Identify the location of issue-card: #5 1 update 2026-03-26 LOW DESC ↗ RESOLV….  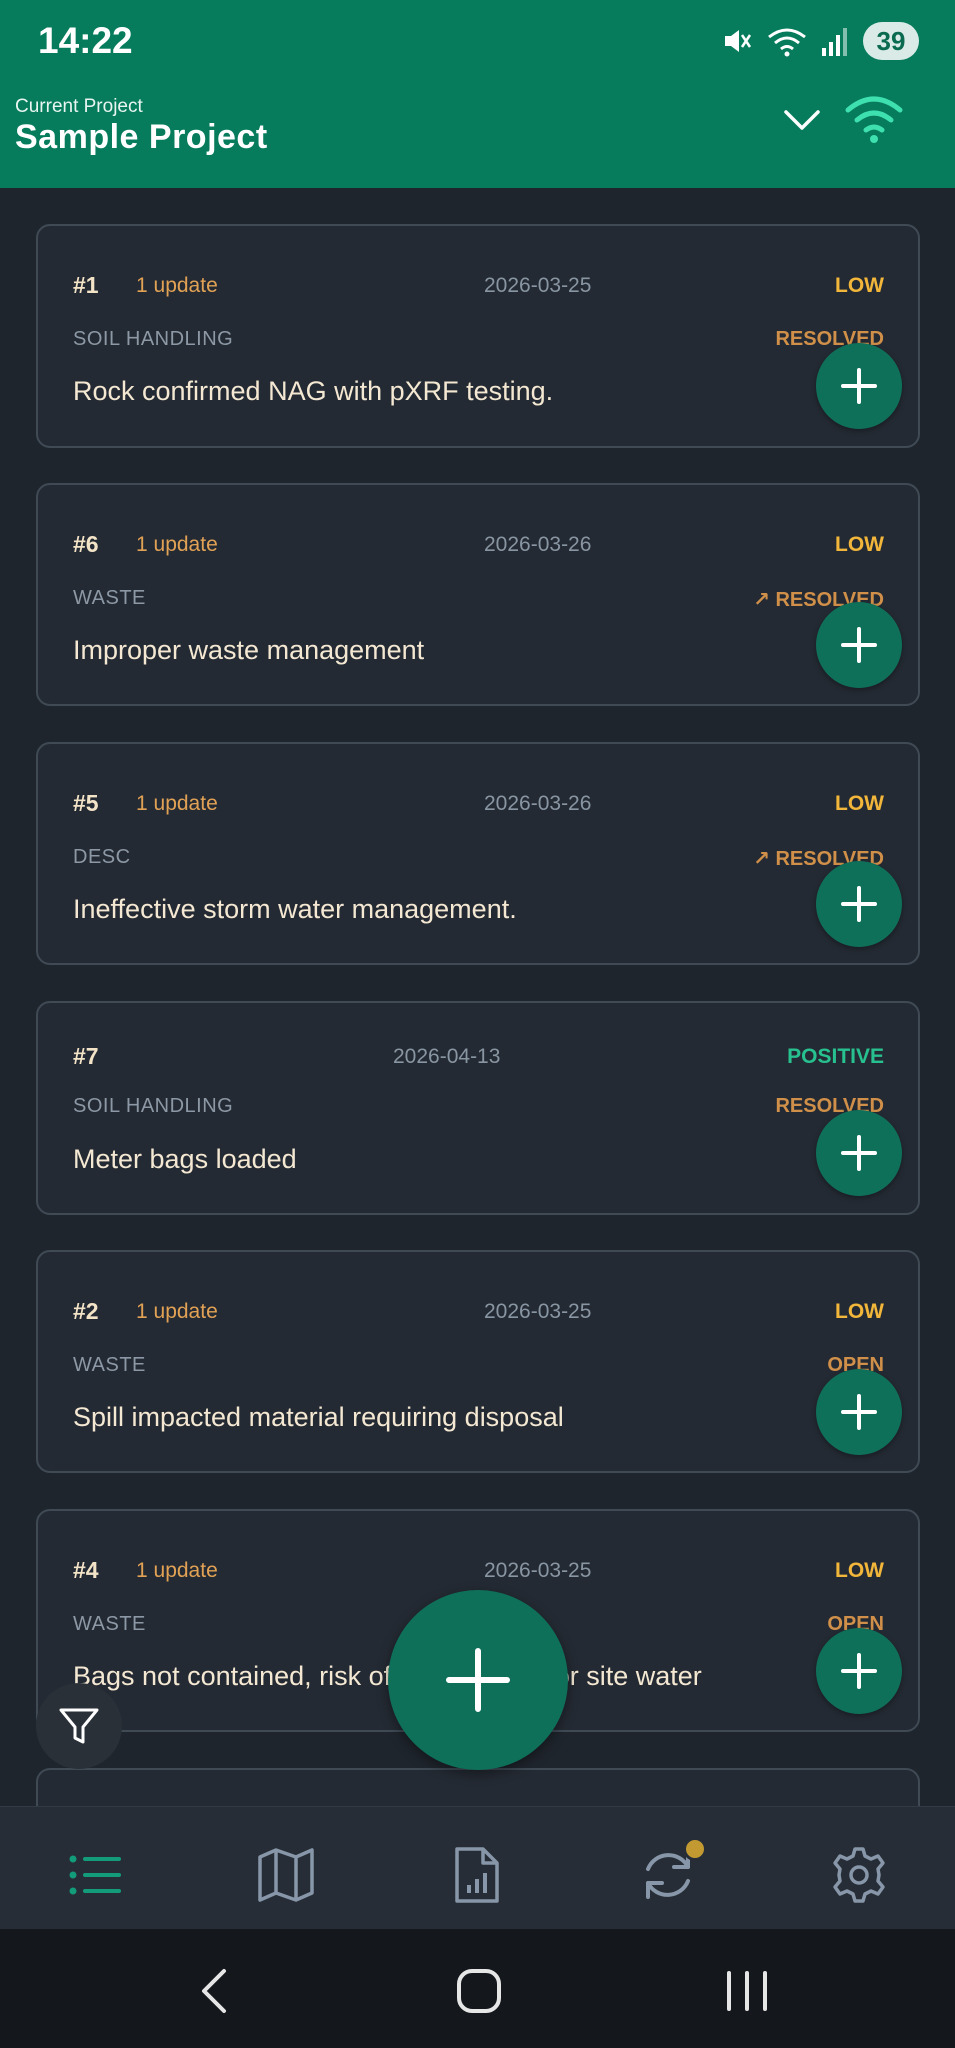
(478, 853).